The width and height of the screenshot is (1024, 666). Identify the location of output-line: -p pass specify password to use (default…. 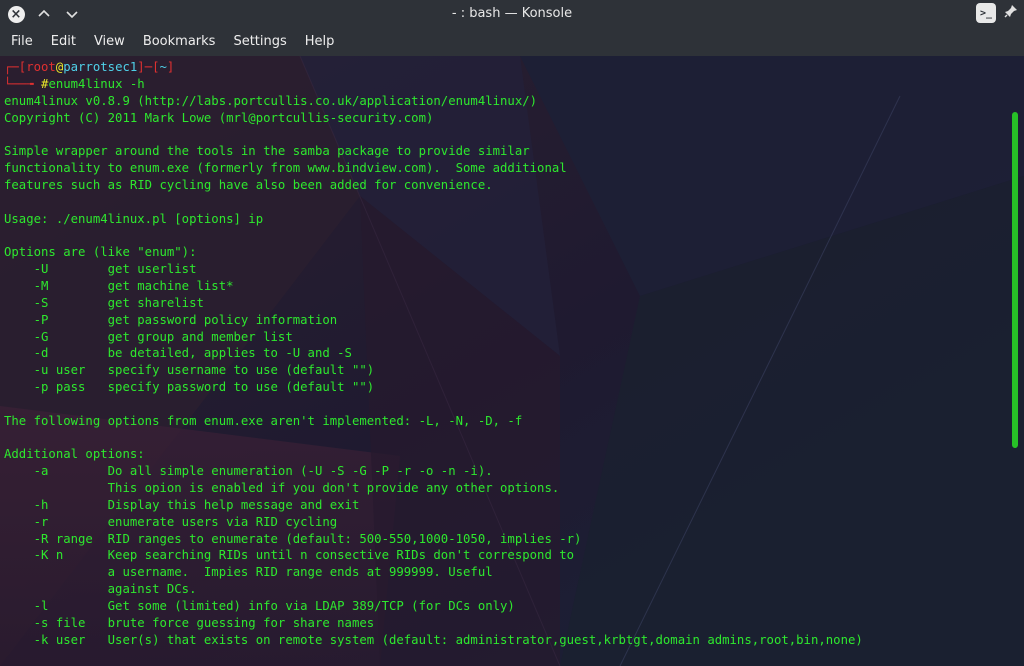
(189, 387).